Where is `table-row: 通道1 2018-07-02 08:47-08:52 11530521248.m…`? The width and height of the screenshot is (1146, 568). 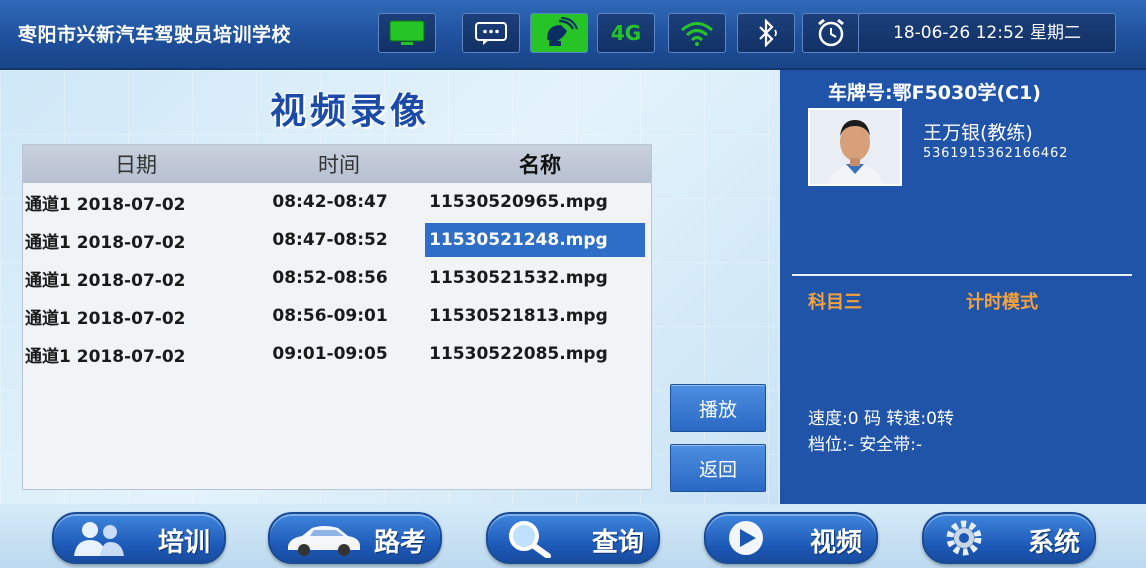
table-row: 通道1 2018-07-02 08:47-08:52 11530521248.m… is located at coordinates (337, 240).